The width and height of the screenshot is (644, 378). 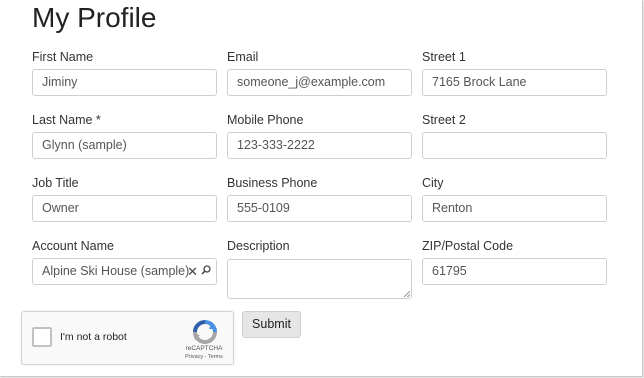 I want to click on recaptcha-label: I'm not a robot, so click(x=93, y=337).